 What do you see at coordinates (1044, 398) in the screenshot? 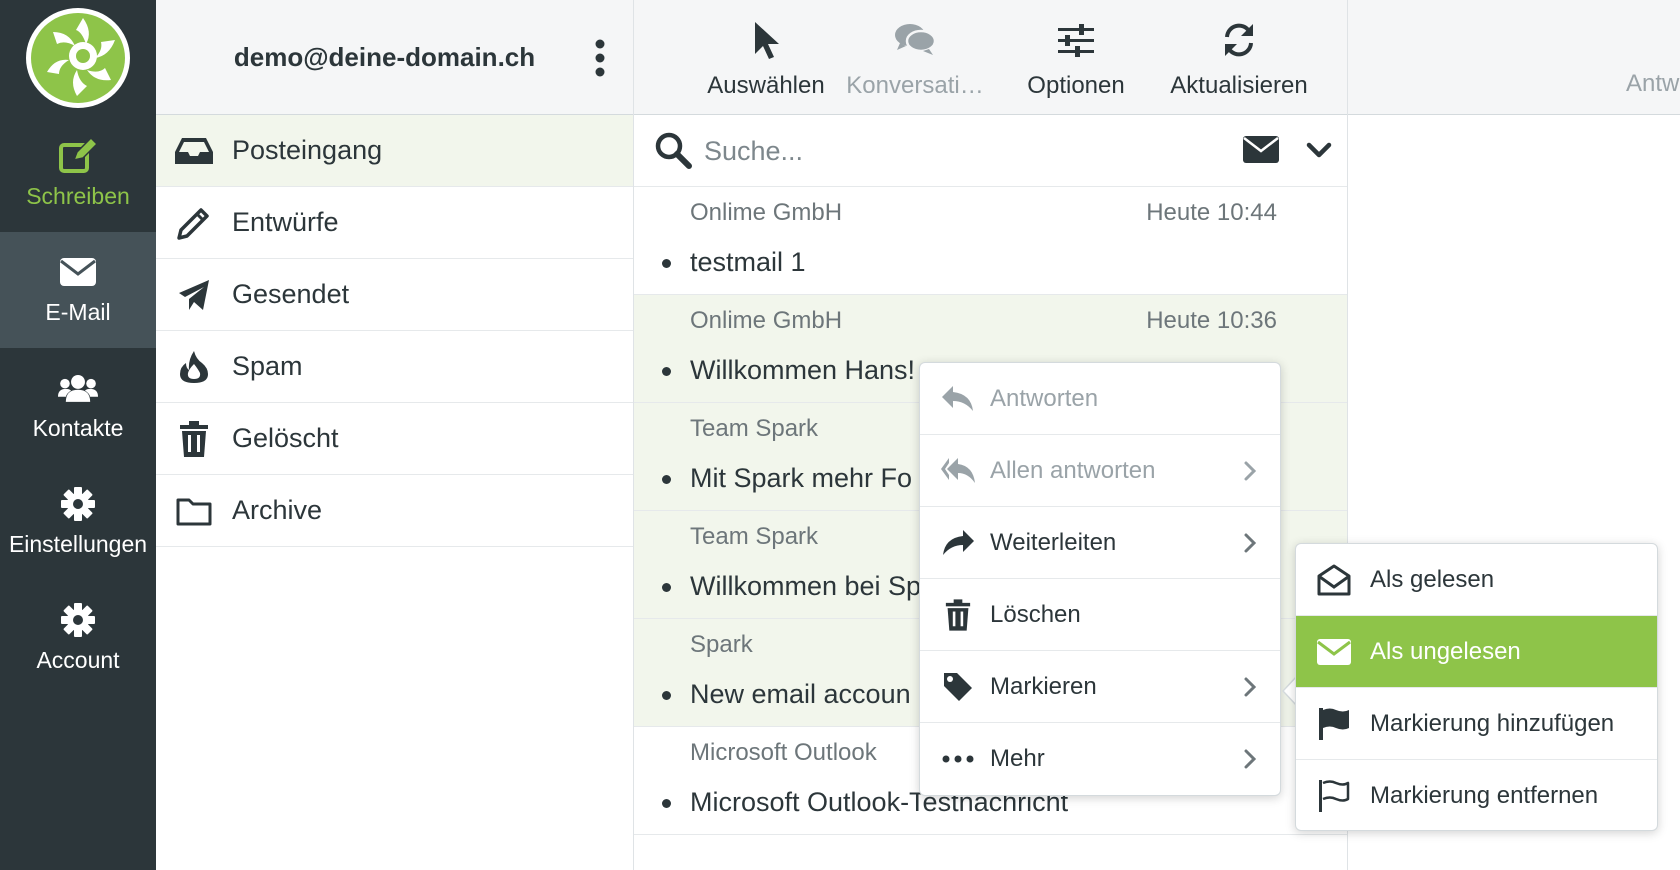
I see `menu-item-label: Antworten` at bounding box center [1044, 398].